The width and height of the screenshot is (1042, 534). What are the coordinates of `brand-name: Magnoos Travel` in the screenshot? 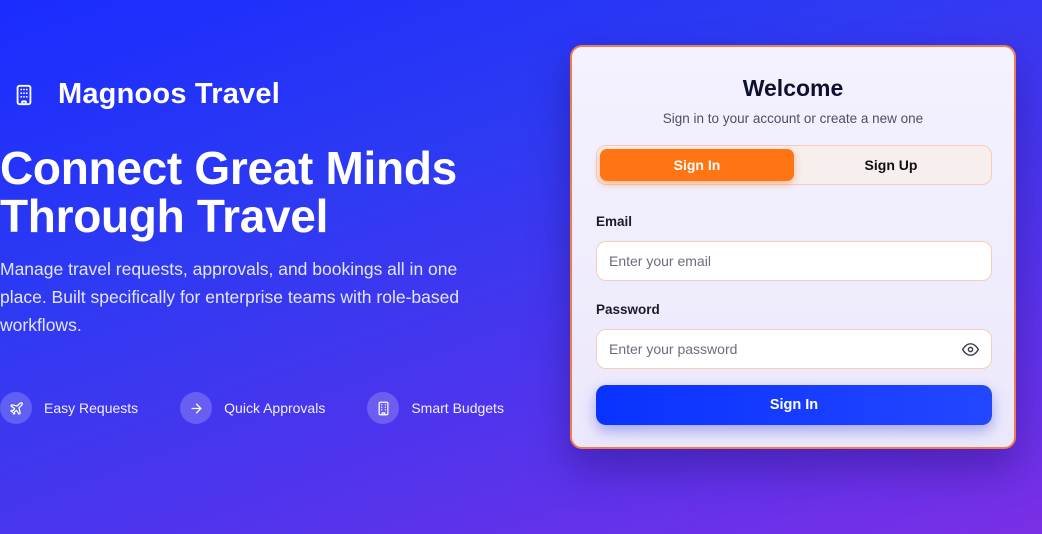 It's located at (169, 94).